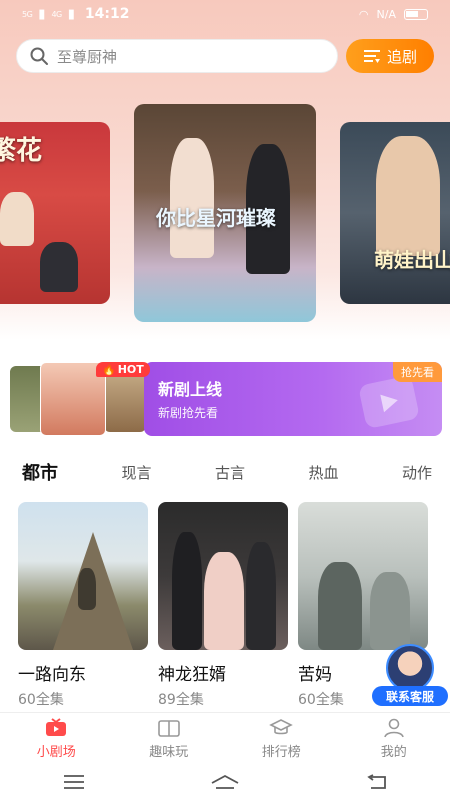 This screenshot has height=800, width=450. I want to click on hot-label: HOT, so click(130, 369).